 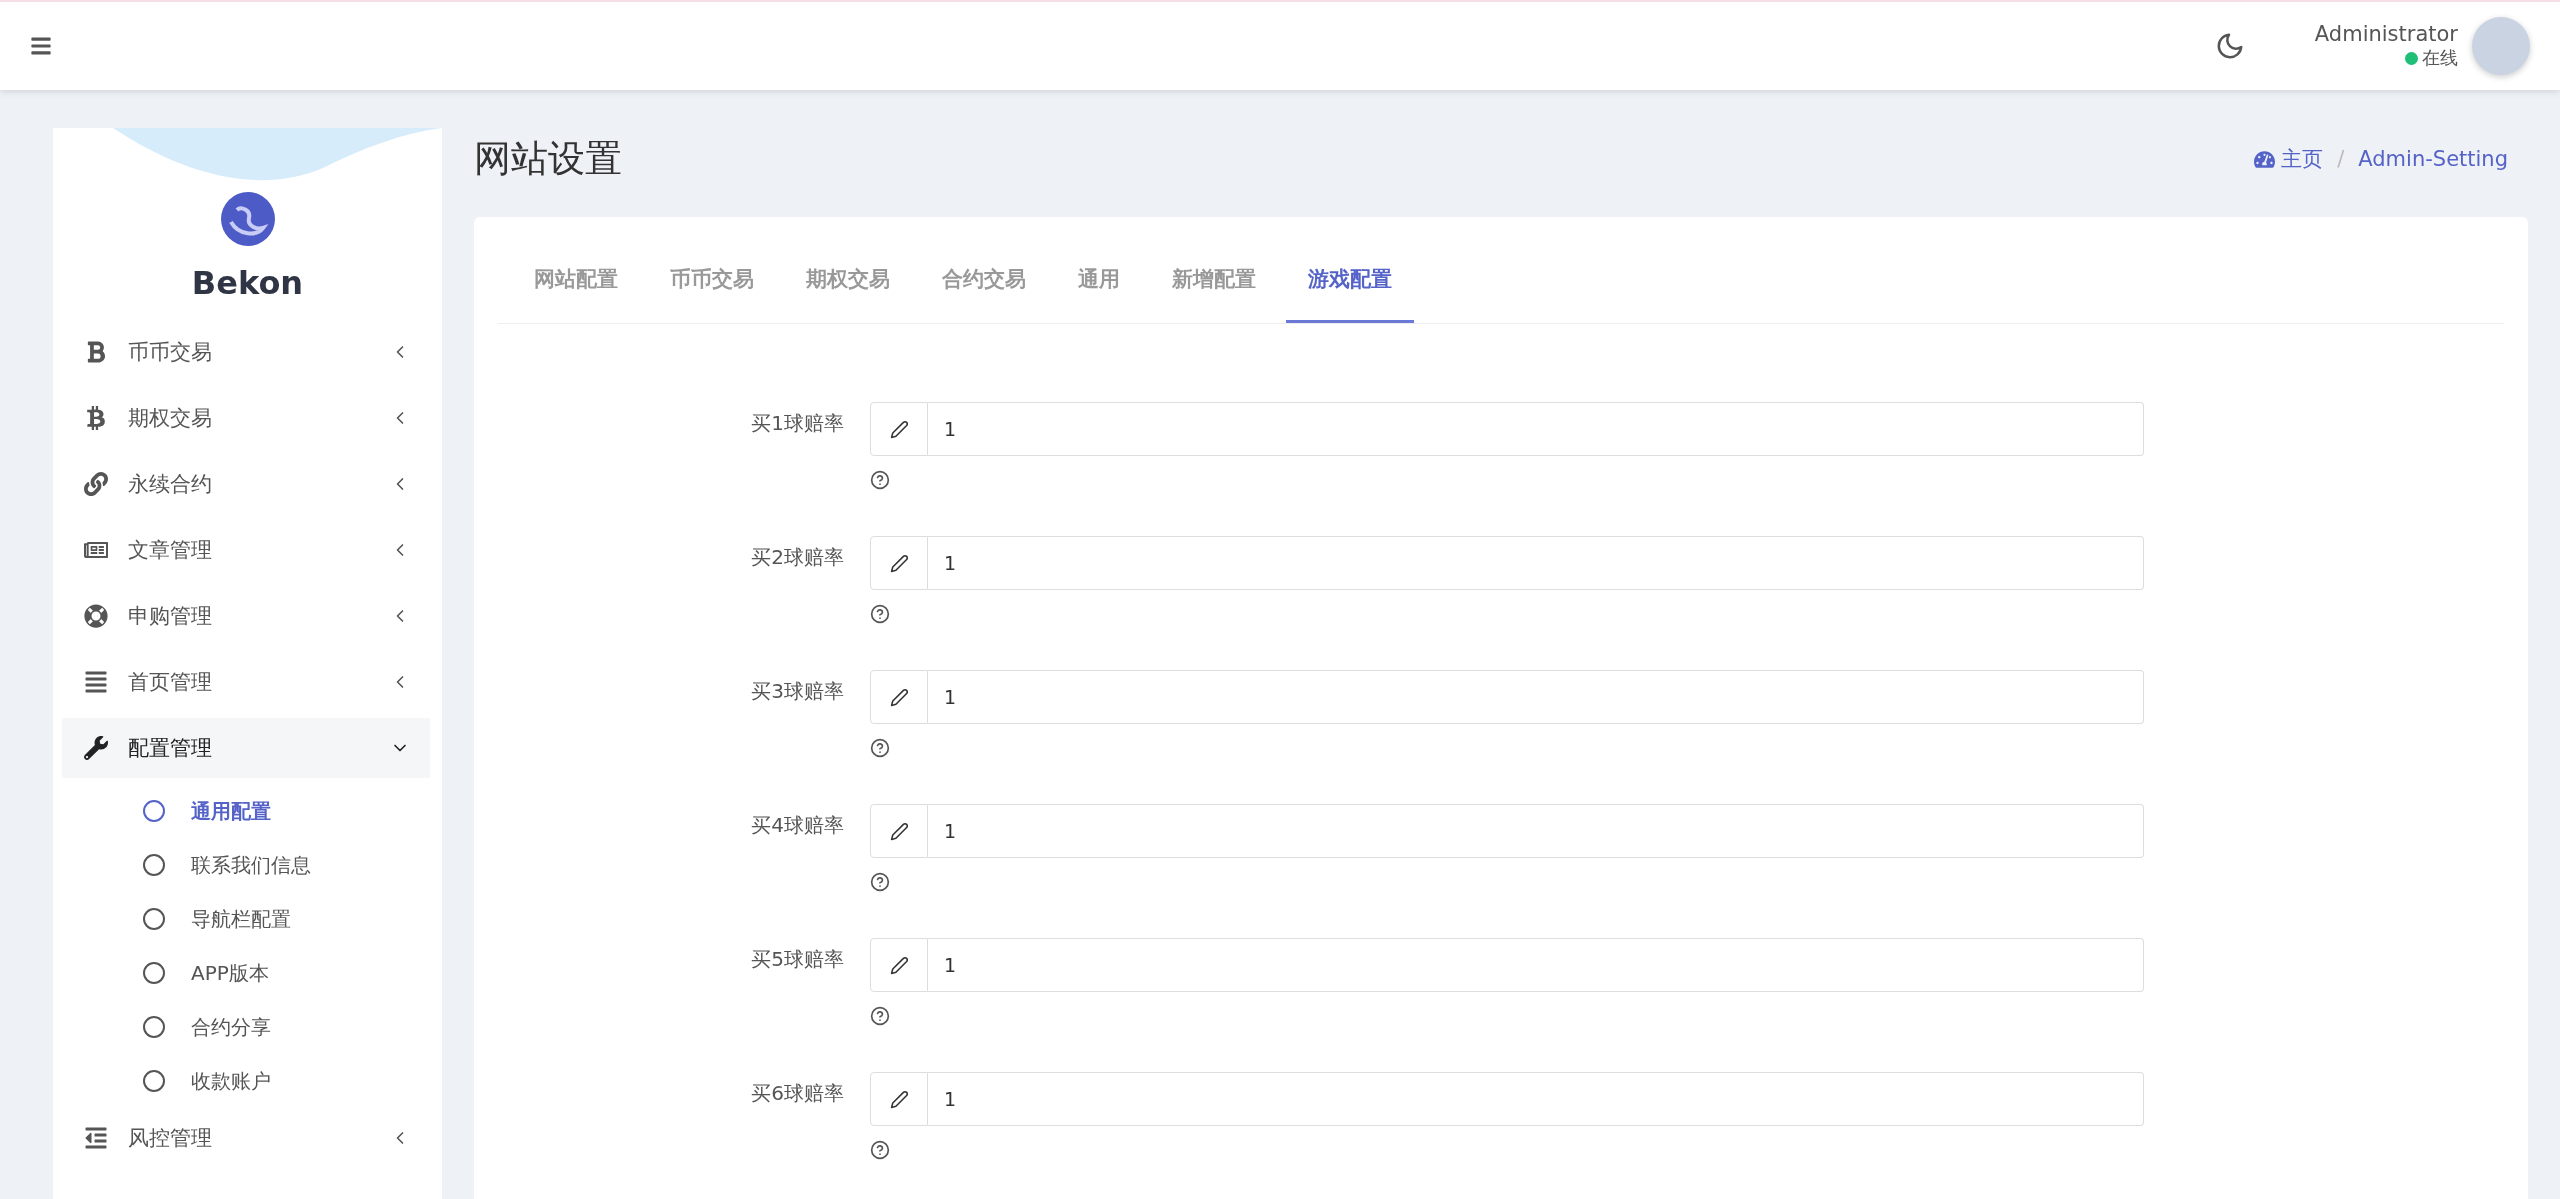 What do you see at coordinates (797, 557) in the screenshot?
I see `field-label: 买2球赔率` at bounding box center [797, 557].